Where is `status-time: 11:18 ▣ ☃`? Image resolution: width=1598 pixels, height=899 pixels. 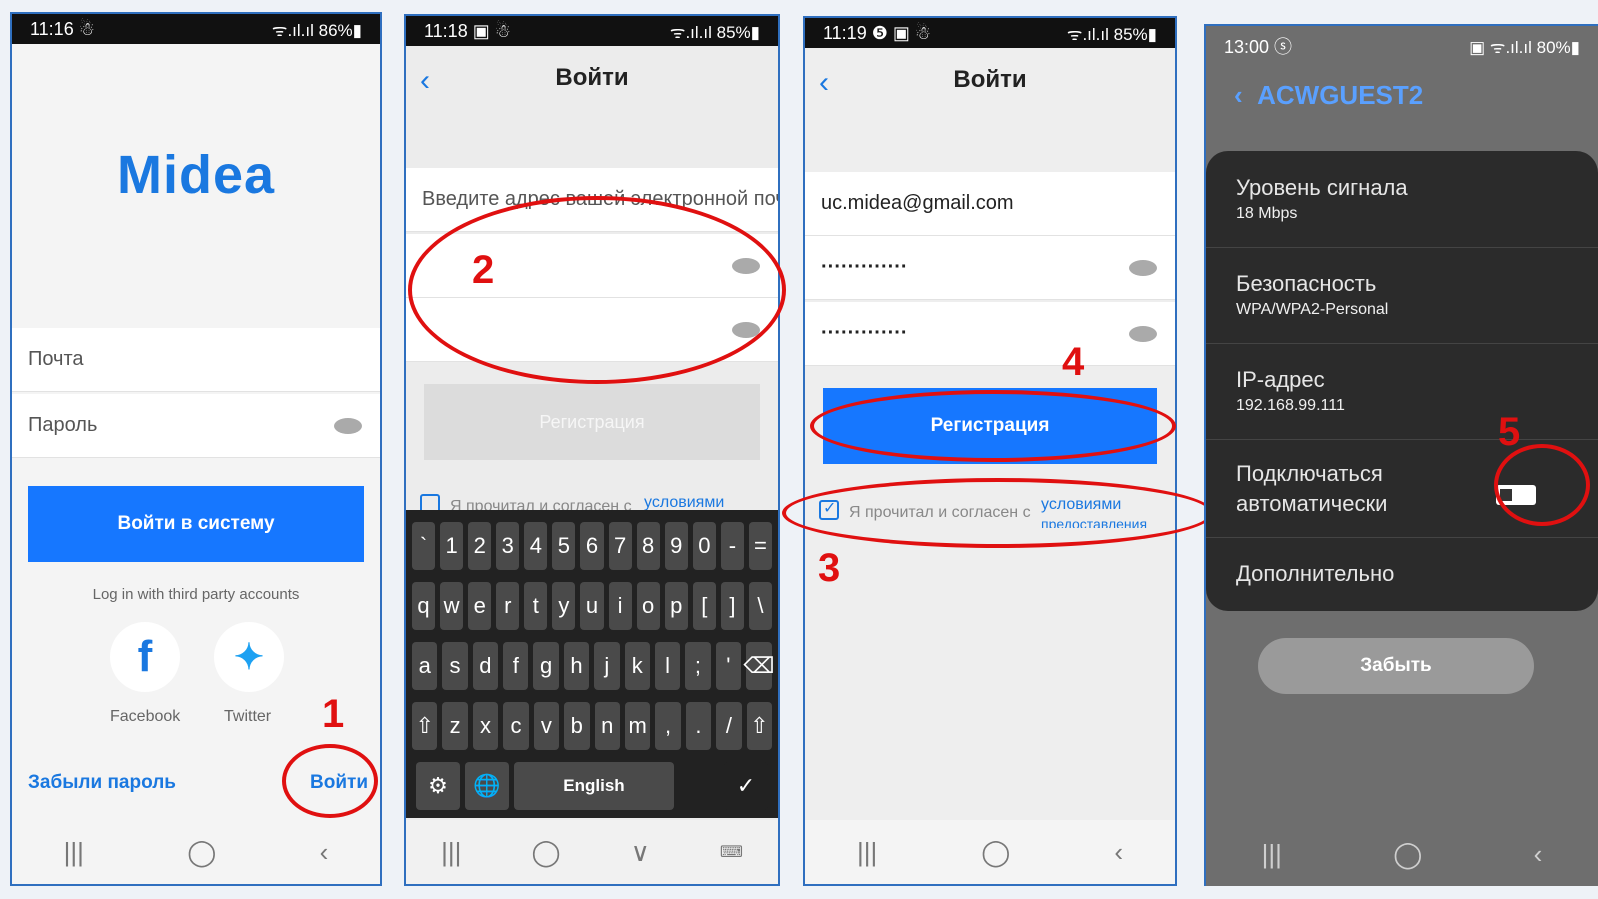 status-time: 11:18 ▣ ☃ is located at coordinates (467, 30).